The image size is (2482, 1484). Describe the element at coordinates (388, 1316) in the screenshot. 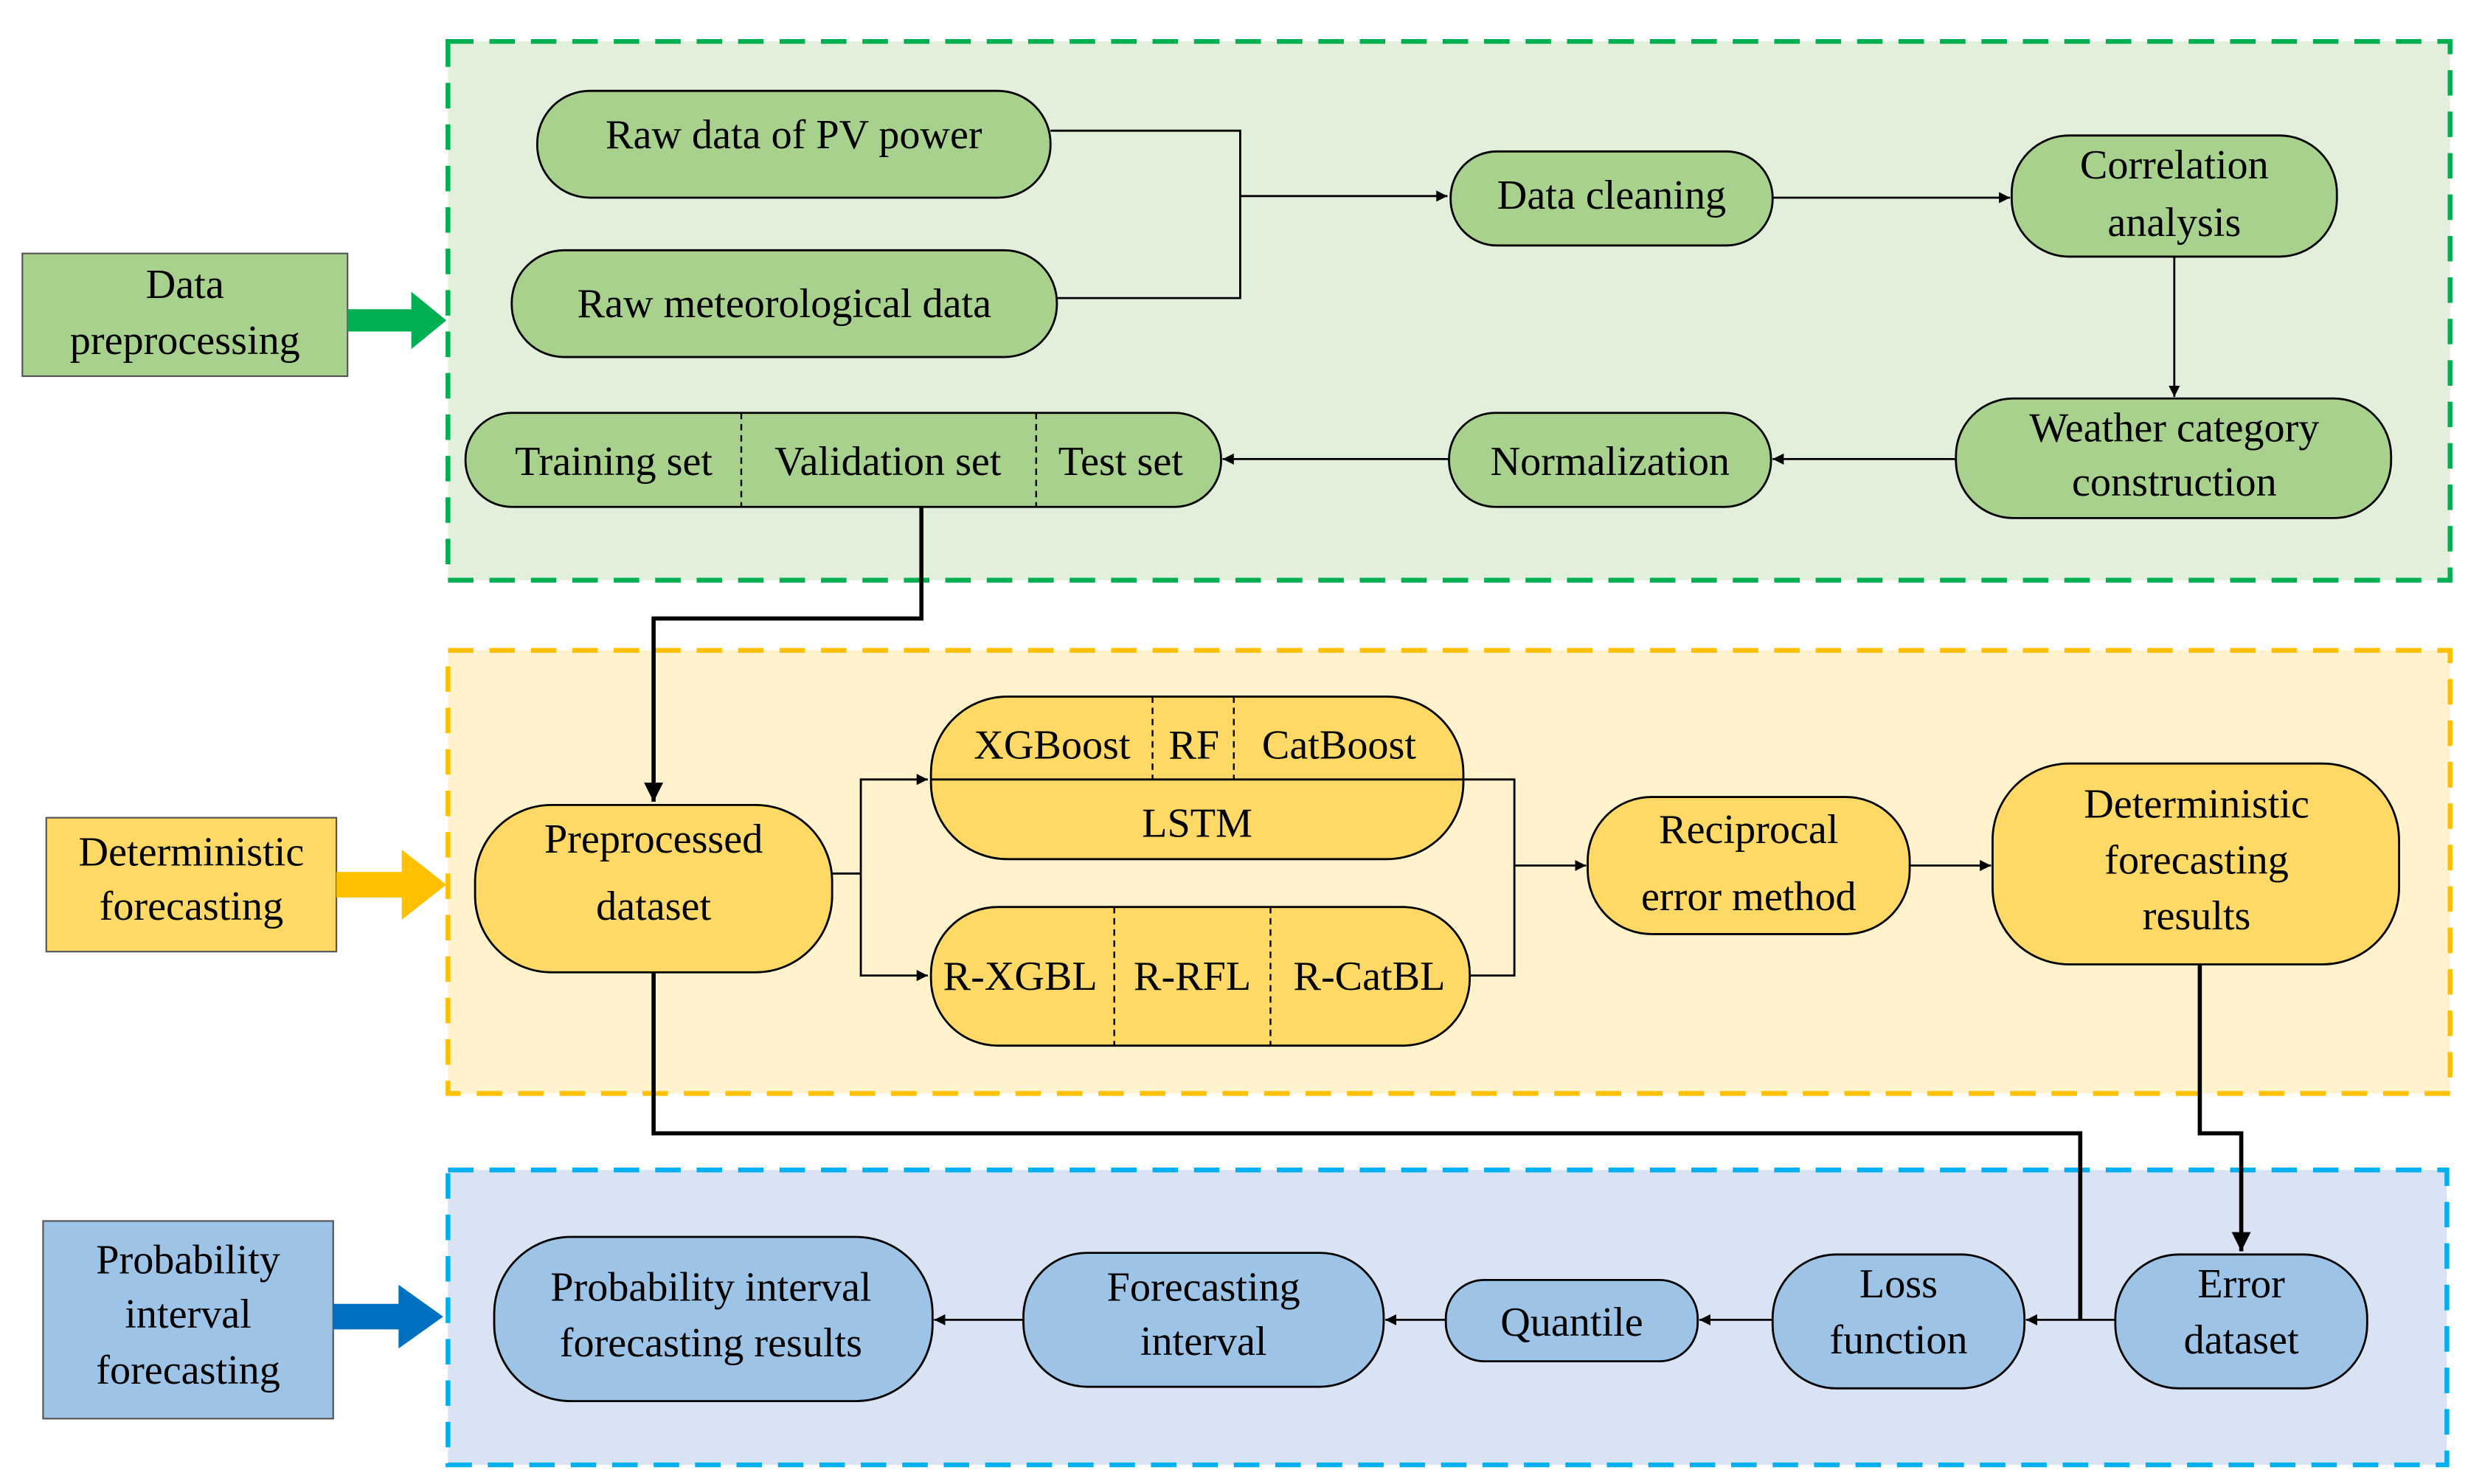

I see `blue-arrow-icon` at that location.